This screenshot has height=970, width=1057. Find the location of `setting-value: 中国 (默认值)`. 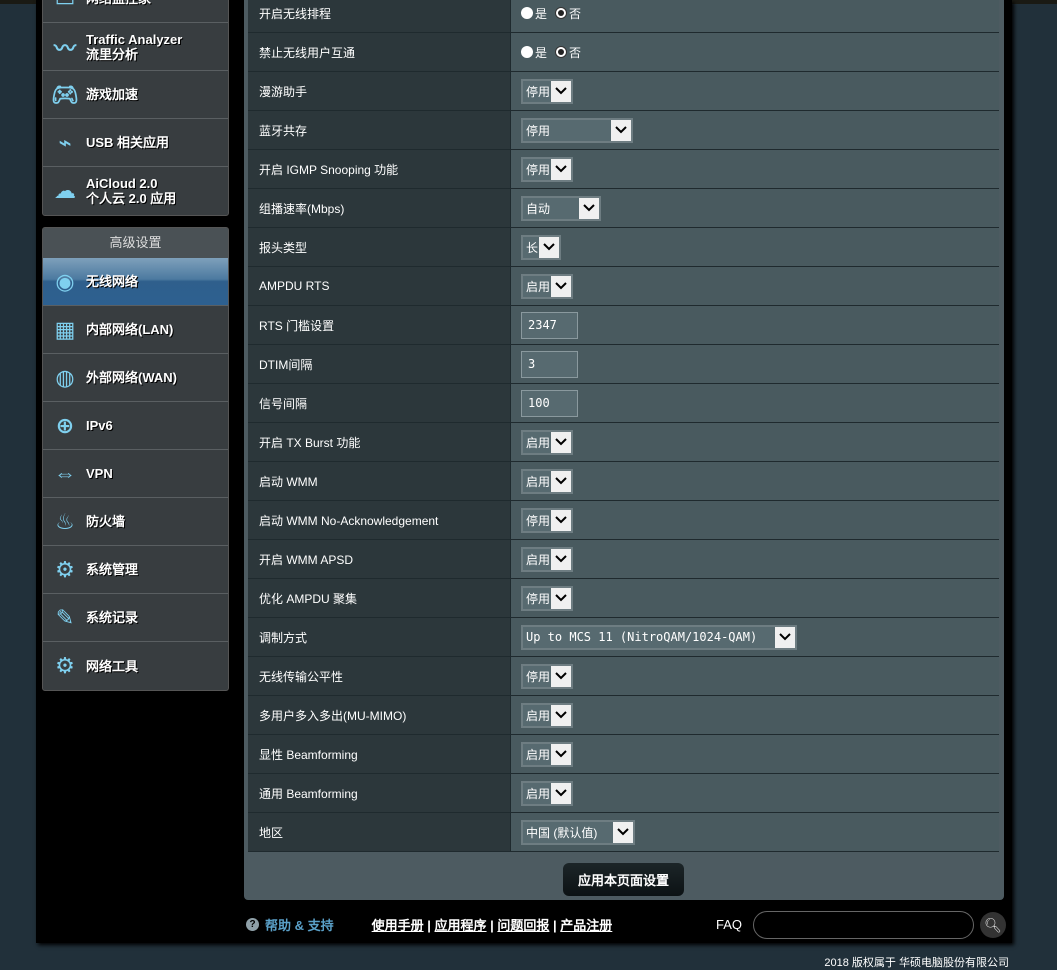

setting-value: 中国 (默认值) is located at coordinates (755, 832).